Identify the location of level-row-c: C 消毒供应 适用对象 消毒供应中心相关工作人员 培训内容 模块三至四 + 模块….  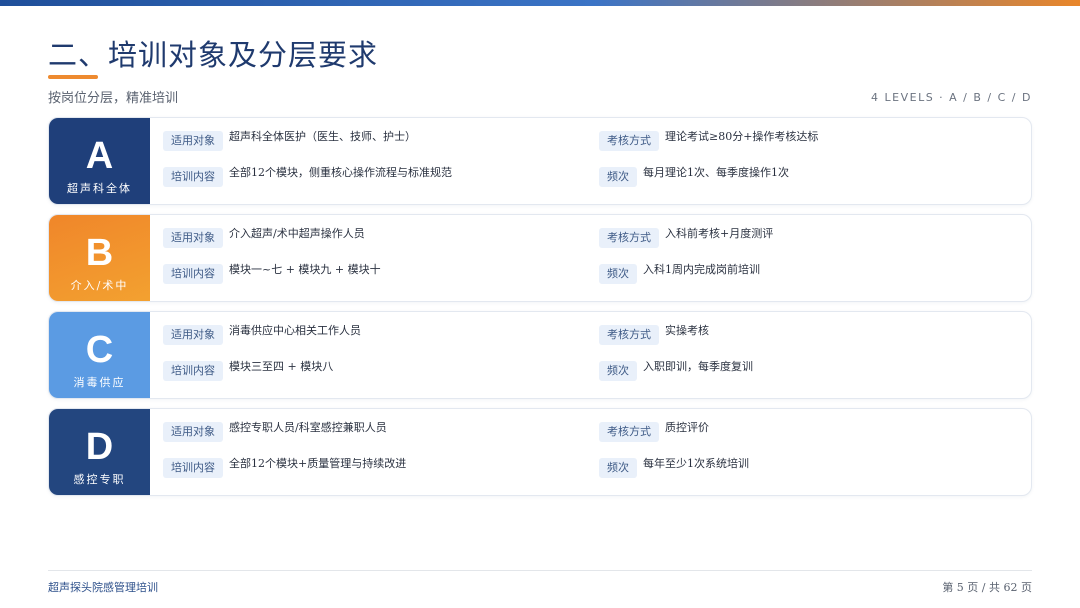
(540, 355).